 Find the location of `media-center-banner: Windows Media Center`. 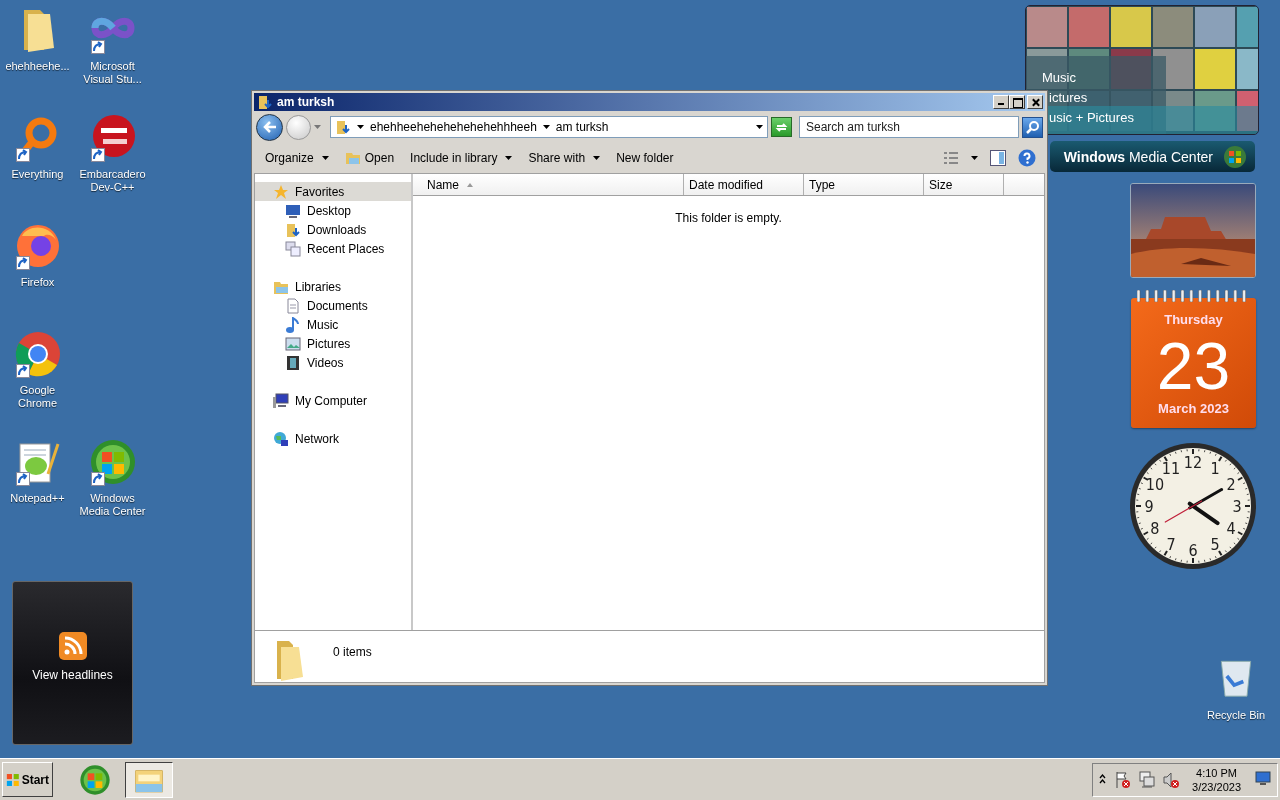

media-center-banner: Windows Media Center is located at coordinates (1152, 156).